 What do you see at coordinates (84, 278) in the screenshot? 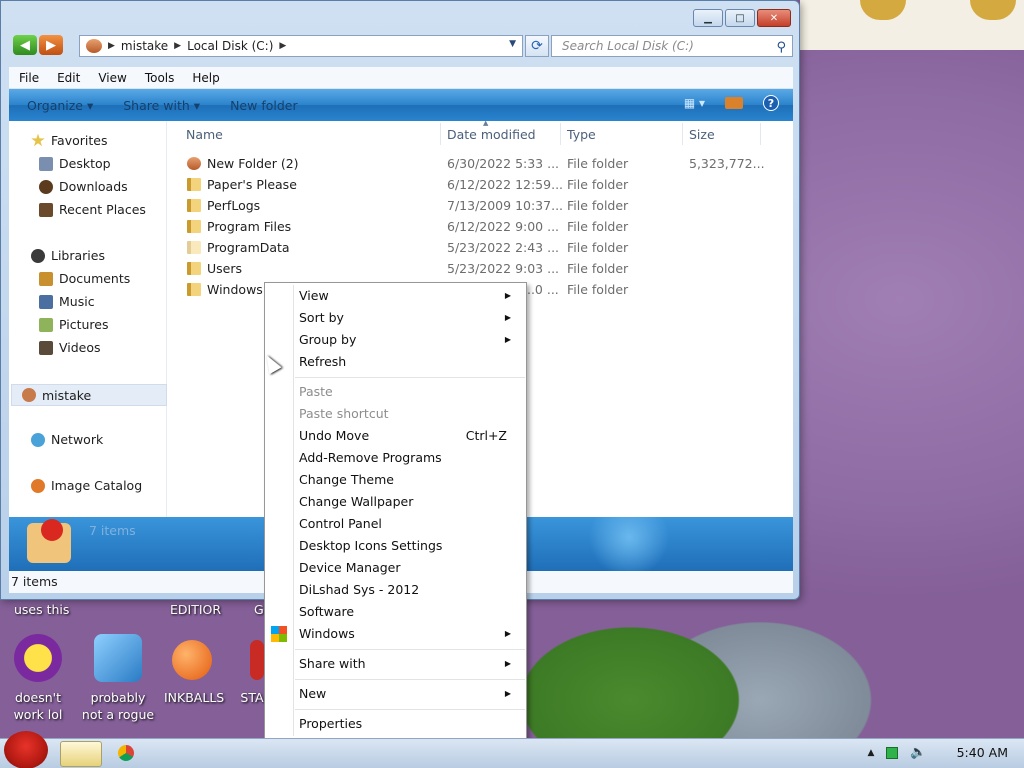
I see `nav-documents: Documents` at bounding box center [84, 278].